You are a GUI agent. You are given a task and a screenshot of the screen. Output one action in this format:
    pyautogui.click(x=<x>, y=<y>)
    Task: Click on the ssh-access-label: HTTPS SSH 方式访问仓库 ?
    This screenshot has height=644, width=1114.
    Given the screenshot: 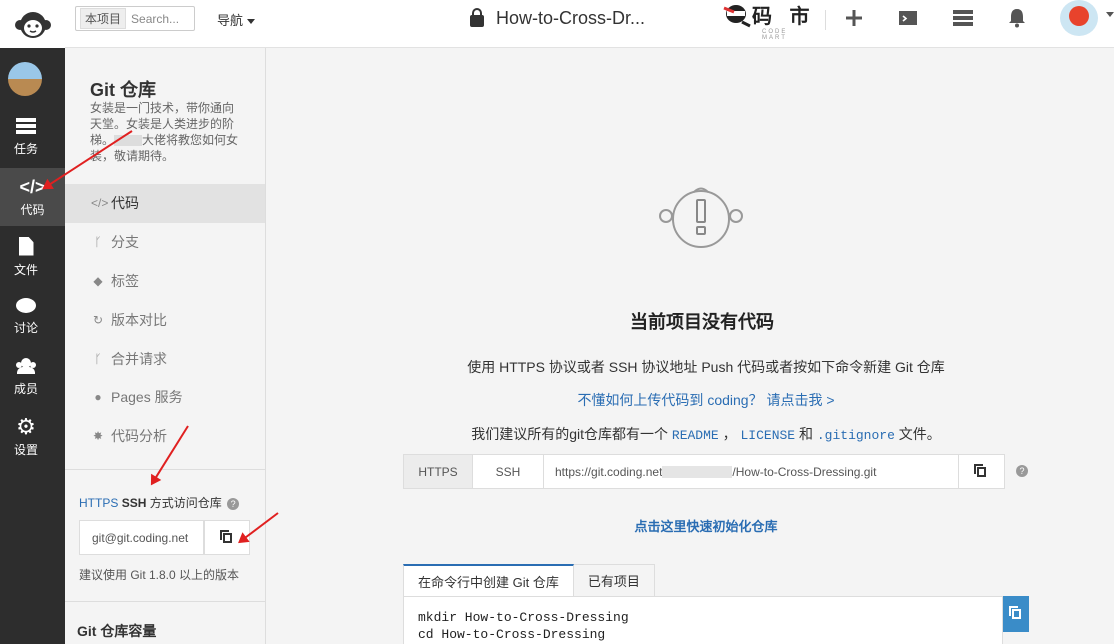 What is the action you would take?
    pyautogui.click(x=159, y=502)
    